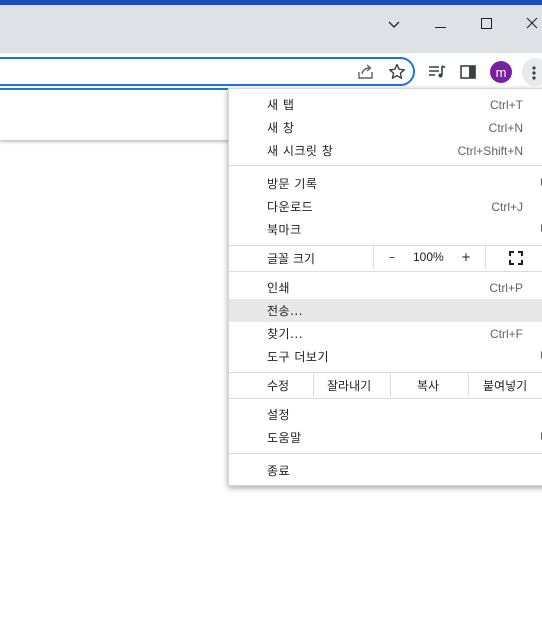  Describe the element at coordinates (468, 72) in the screenshot. I see `side-panel-icon` at that location.